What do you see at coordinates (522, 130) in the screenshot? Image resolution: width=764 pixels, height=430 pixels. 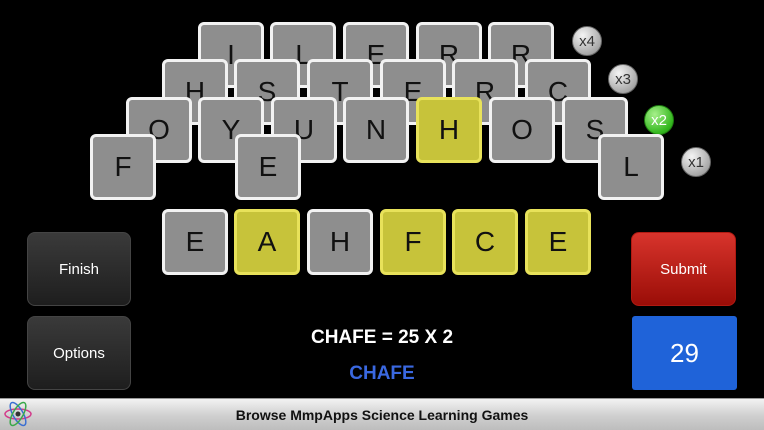 I see `tile-row2-6: O` at bounding box center [522, 130].